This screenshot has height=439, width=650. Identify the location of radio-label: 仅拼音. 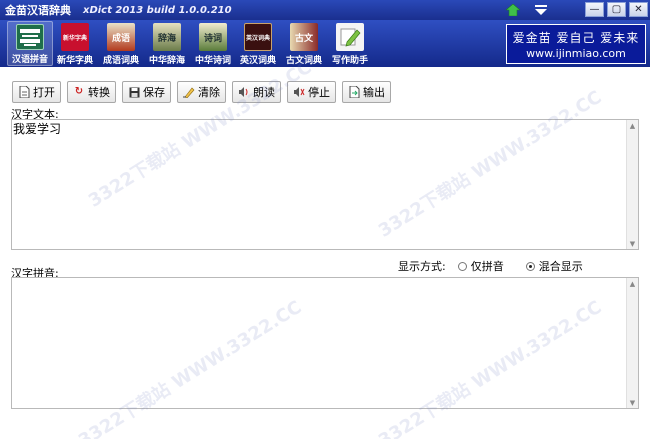
(487, 266).